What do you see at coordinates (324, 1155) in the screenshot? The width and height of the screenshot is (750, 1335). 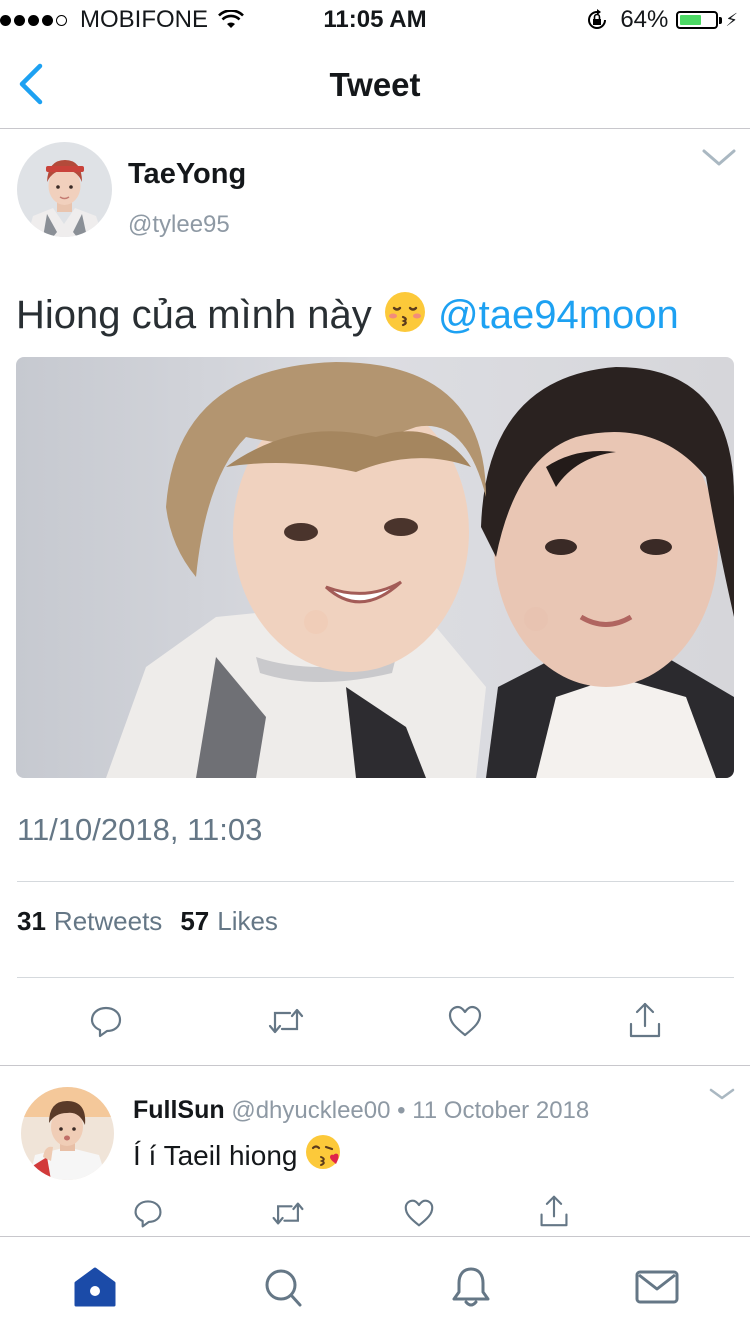 I see `face-blowing-kiss-icon` at bounding box center [324, 1155].